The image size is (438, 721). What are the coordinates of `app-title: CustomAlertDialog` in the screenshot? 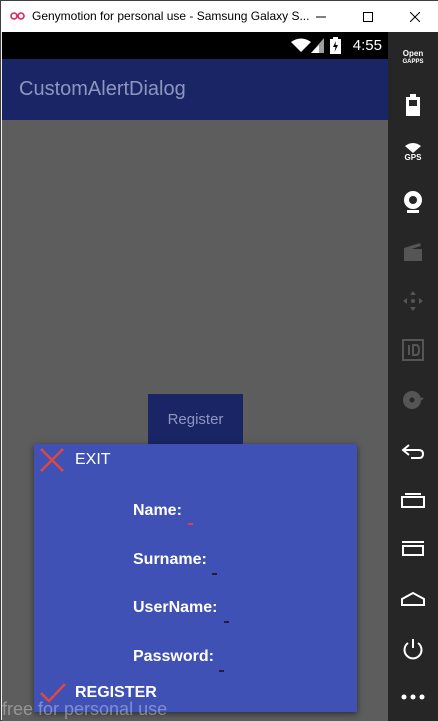 It's located at (102, 89).